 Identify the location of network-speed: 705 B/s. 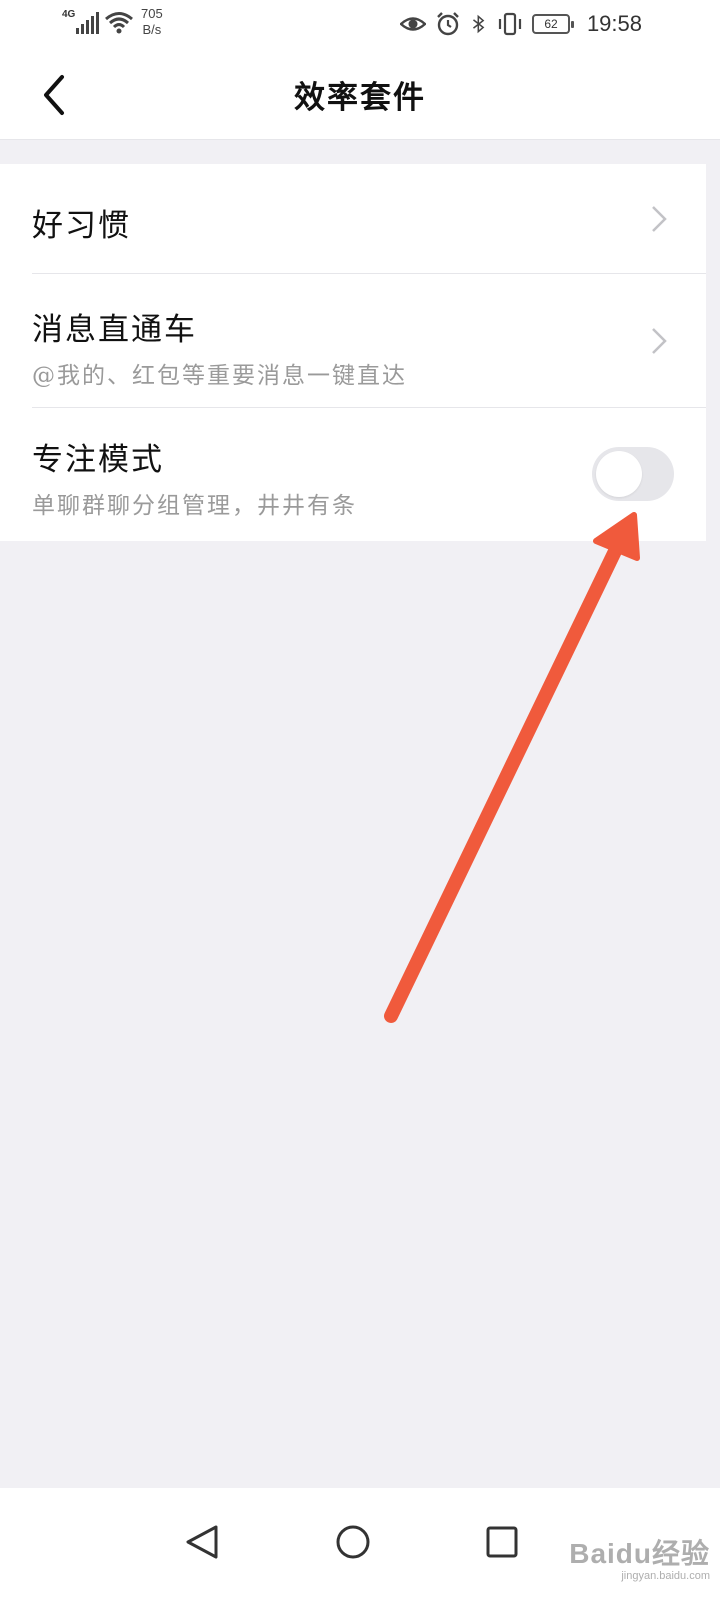
(152, 22).